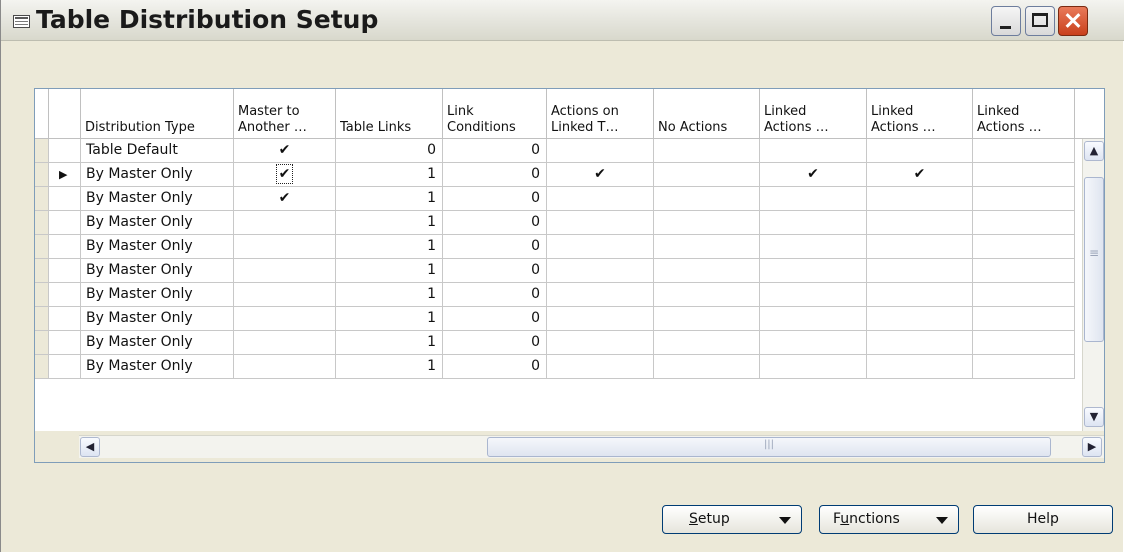 This screenshot has height=552, width=1126. Describe the element at coordinates (1092, 447) in the screenshot. I see `scroll-right-button: ▶` at that location.